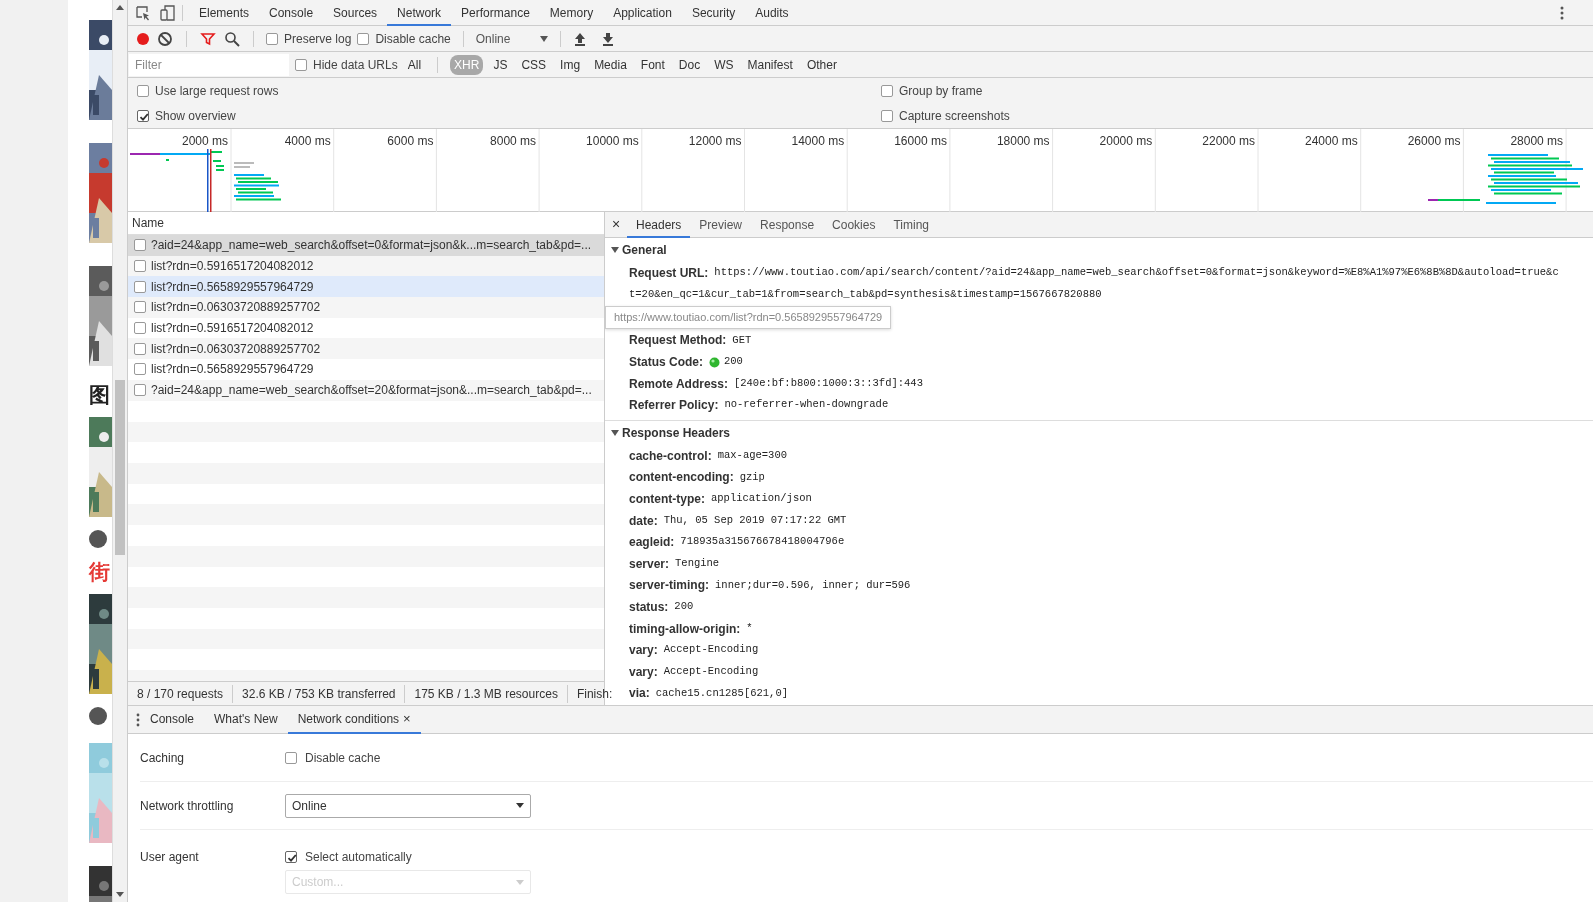 Image resolution: width=1593 pixels, height=902 pixels. Describe the element at coordinates (670, 456) in the screenshot. I see `header-name: cache-control:` at that location.